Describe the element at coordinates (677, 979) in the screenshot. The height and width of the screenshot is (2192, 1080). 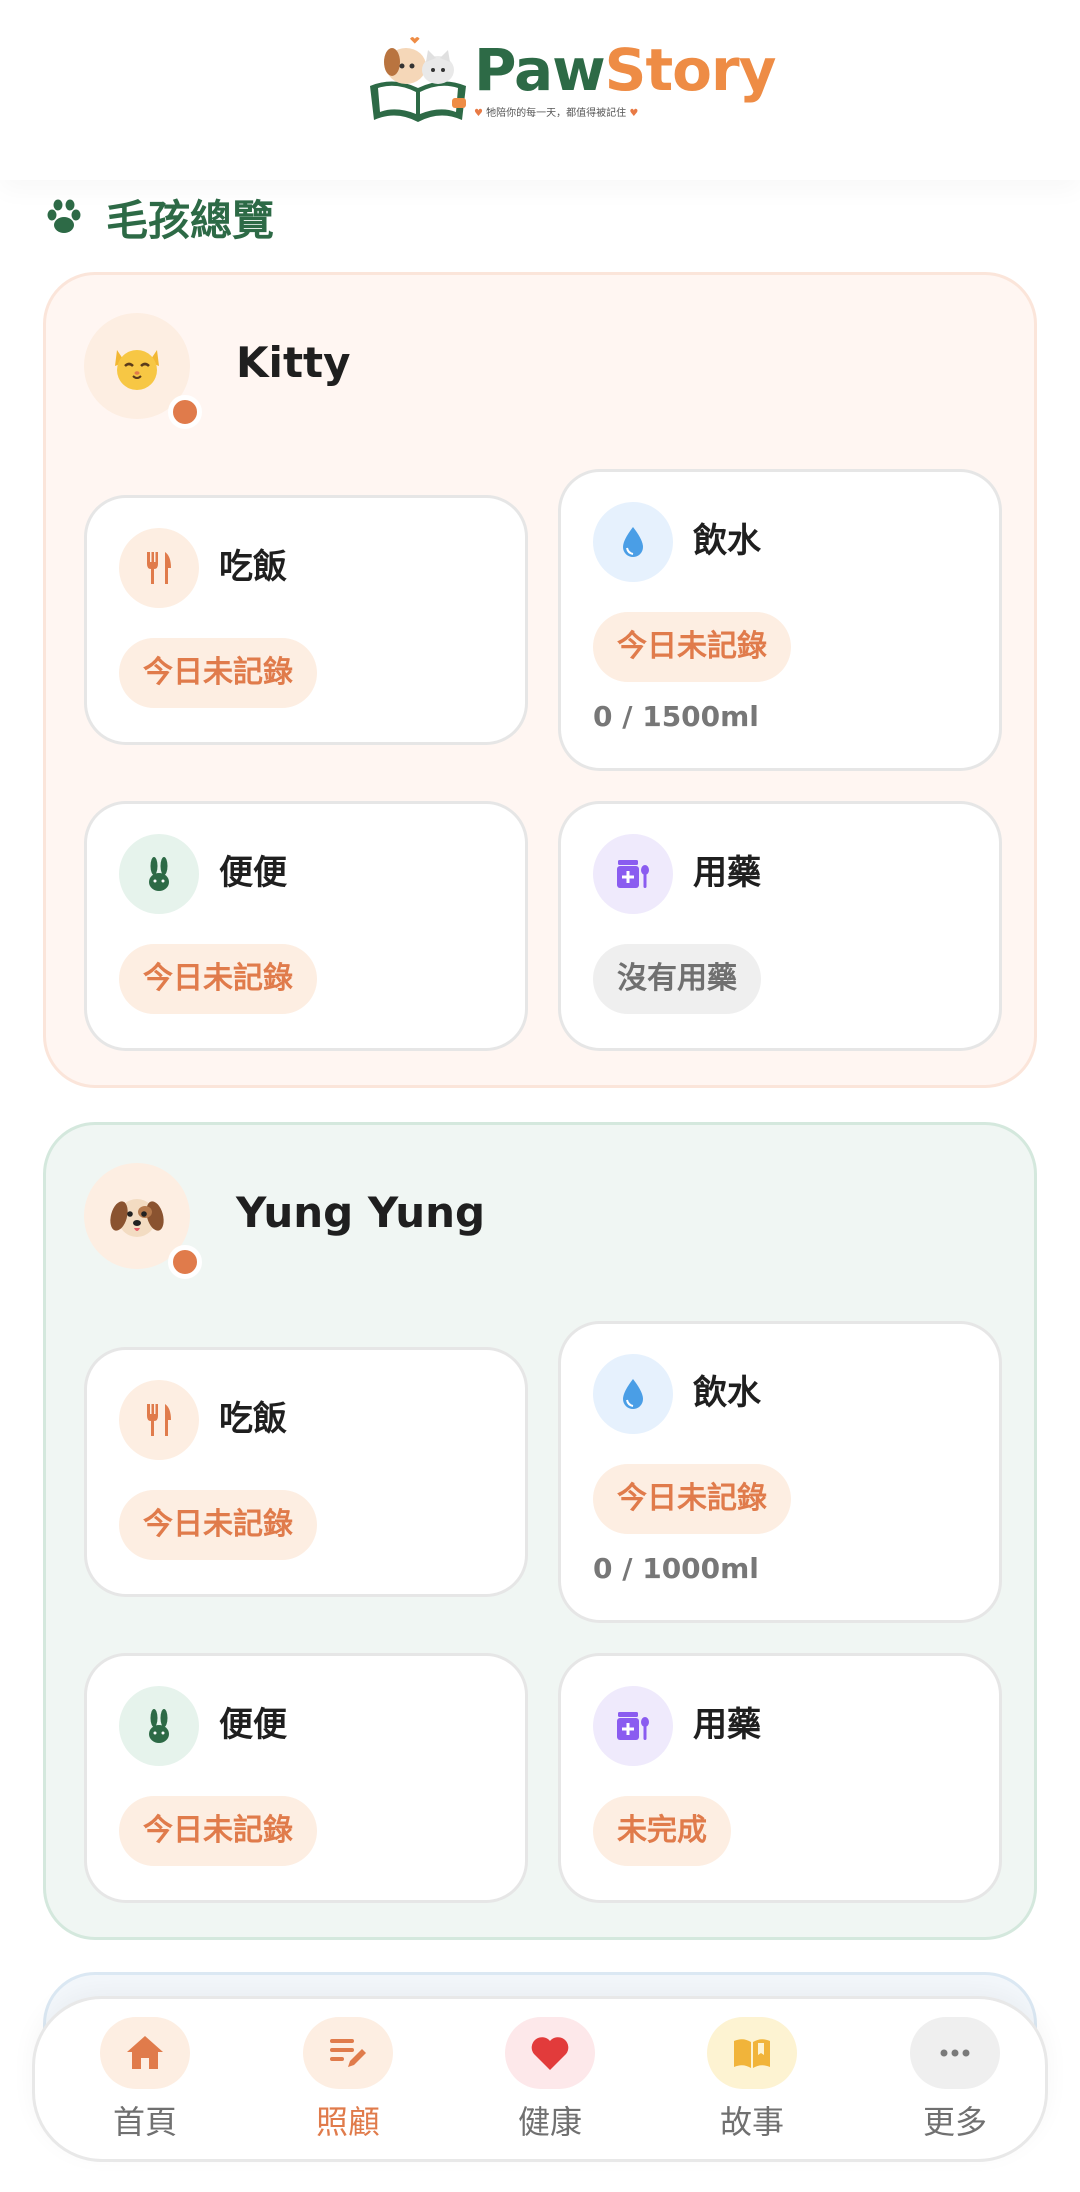
I see `status-badge: 沒有用藥` at that location.